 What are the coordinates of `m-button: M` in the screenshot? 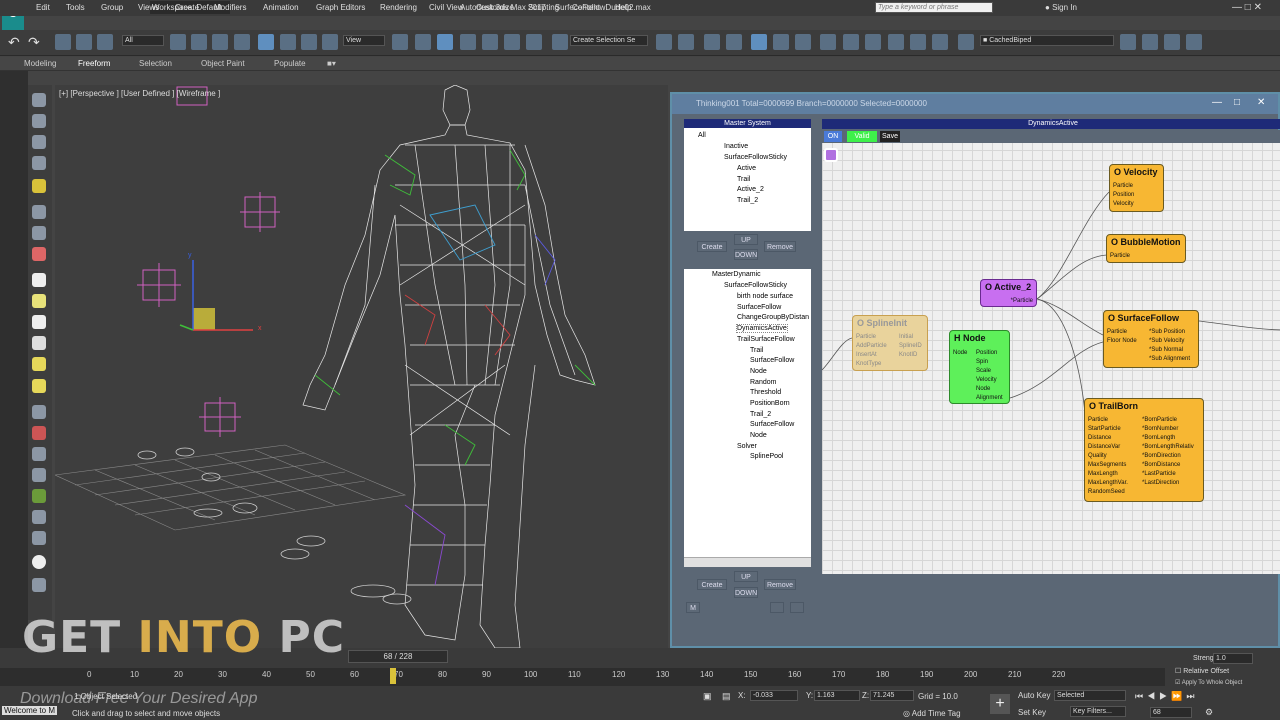 It's located at (693, 607).